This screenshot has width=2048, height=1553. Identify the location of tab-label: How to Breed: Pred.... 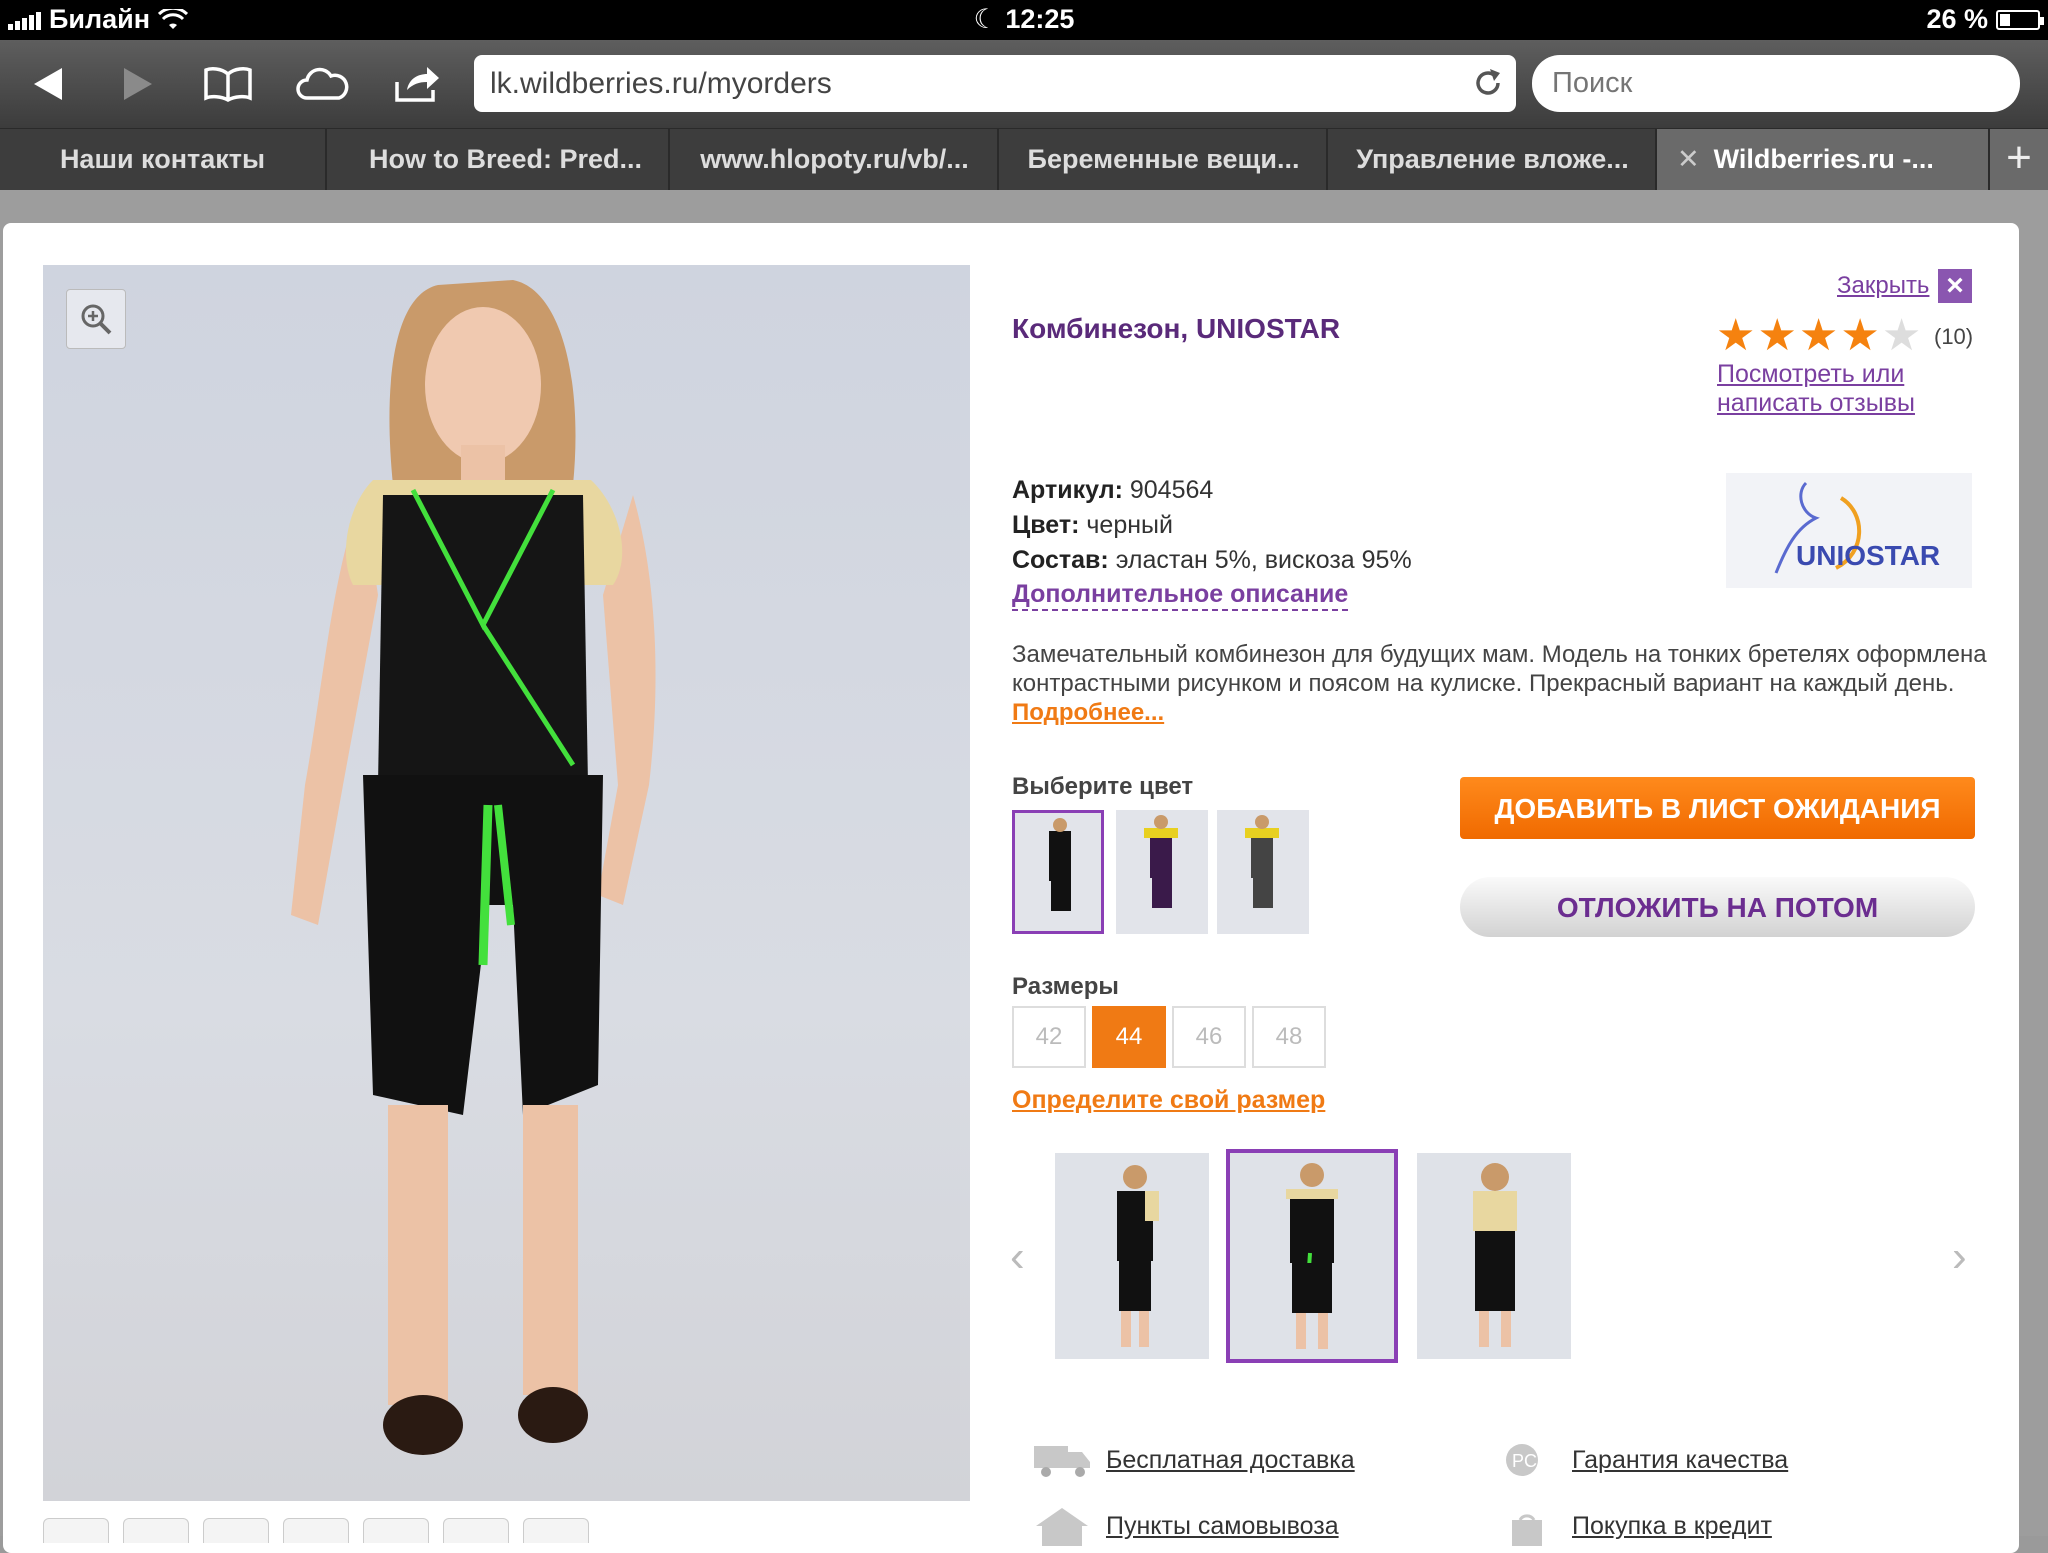
(505, 159).